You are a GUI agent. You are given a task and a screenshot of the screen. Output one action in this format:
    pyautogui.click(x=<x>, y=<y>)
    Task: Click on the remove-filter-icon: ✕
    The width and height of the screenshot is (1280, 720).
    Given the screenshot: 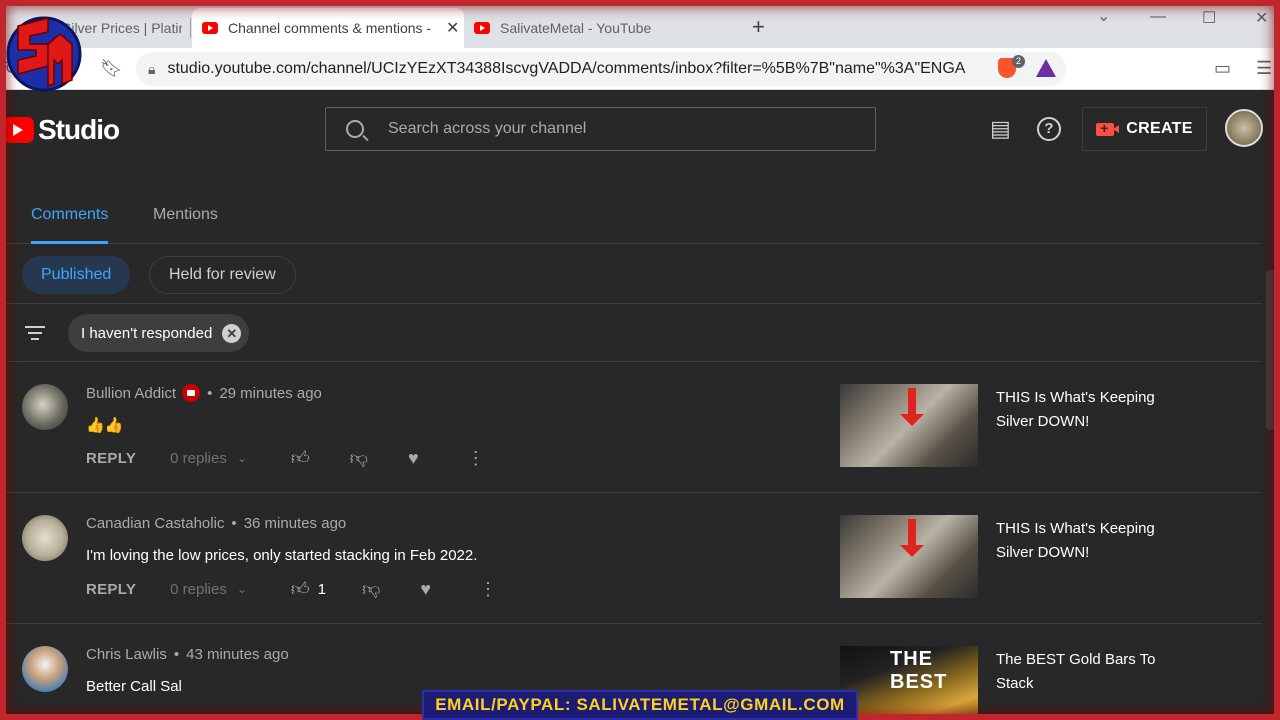 What is the action you would take?
    pyautogui.click(x=232, y=333)
    